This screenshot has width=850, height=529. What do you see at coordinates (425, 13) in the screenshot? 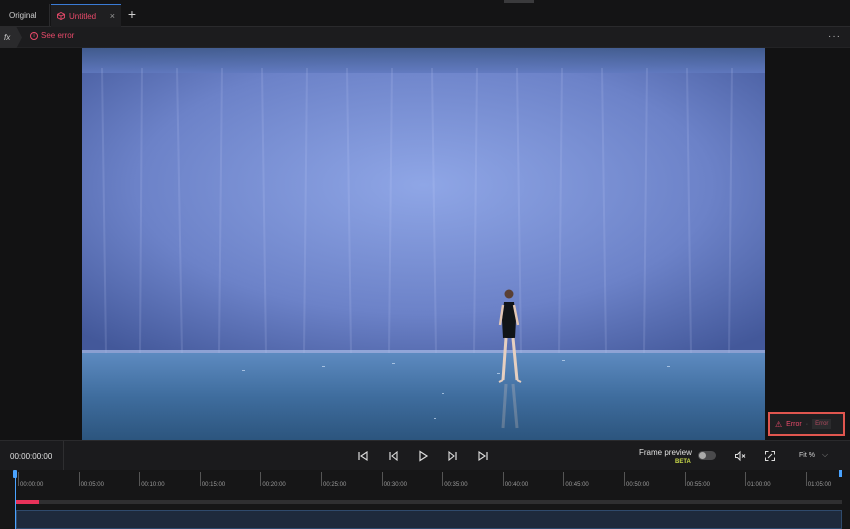
I see `tab-bar: Original Untitled × +` at bounding box center [425, 13].